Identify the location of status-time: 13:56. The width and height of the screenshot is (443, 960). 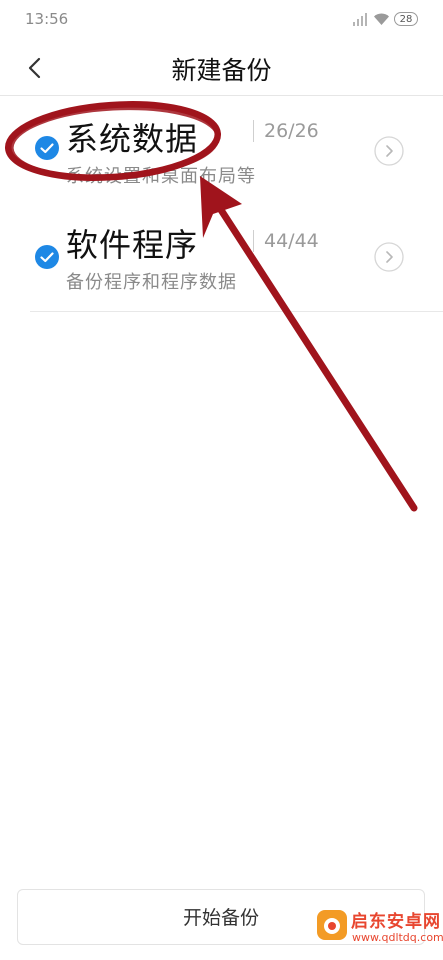
(47, 19).